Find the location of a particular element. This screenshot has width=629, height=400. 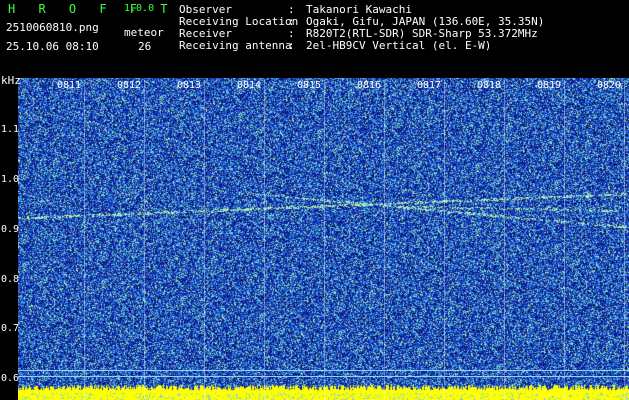

y-tick-label: 1.1 is located at coordinates (10, 129).